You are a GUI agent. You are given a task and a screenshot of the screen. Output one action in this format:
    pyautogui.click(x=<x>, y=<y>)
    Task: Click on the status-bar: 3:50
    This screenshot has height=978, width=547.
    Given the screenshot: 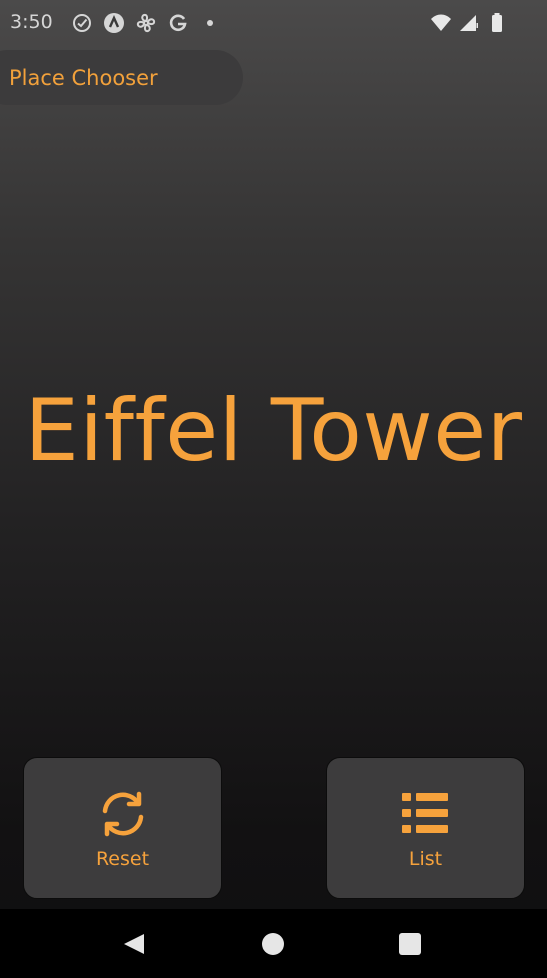 What is the action you would take?
    pyautogui.click(x=273, y=22)
    